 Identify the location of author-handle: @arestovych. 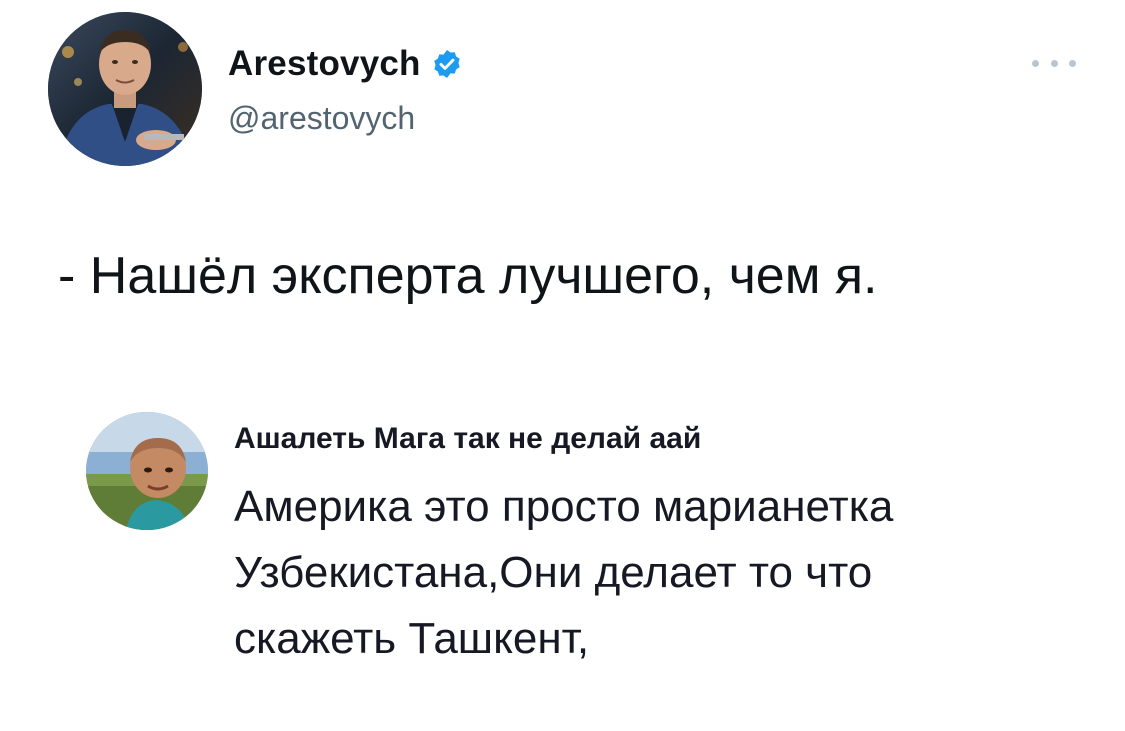
(321, 118).